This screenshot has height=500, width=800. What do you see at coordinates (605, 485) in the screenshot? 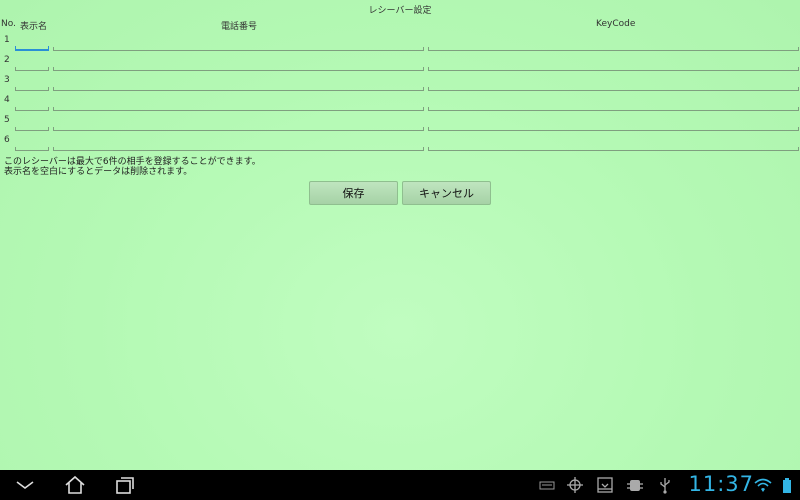
I see `download-icon` at bounding box center [605, 485].